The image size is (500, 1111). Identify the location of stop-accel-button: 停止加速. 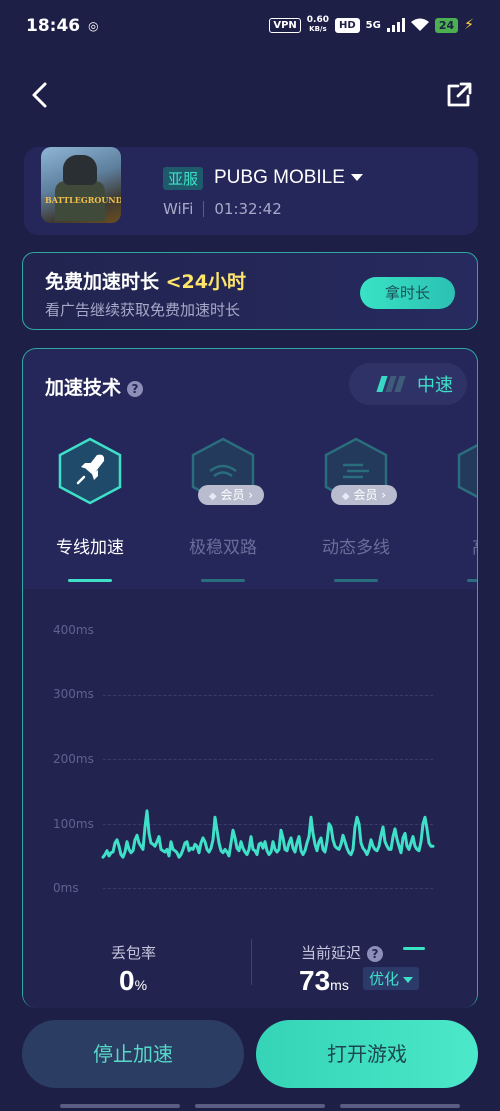
(133, 1054).